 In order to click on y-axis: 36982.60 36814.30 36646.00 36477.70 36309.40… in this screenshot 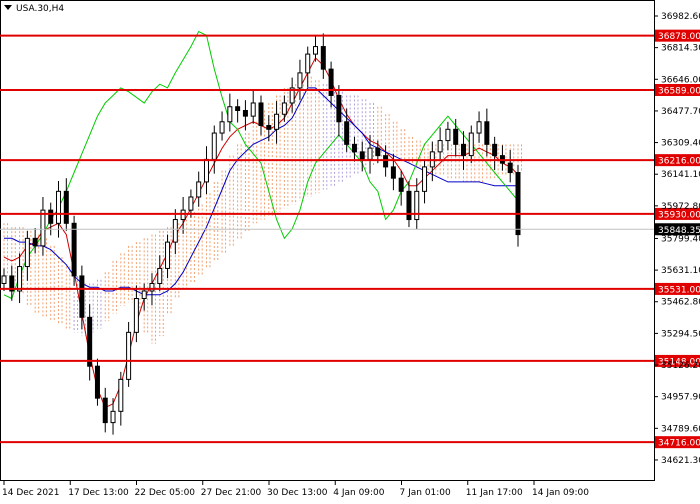, I will do `click(677, 239)`.